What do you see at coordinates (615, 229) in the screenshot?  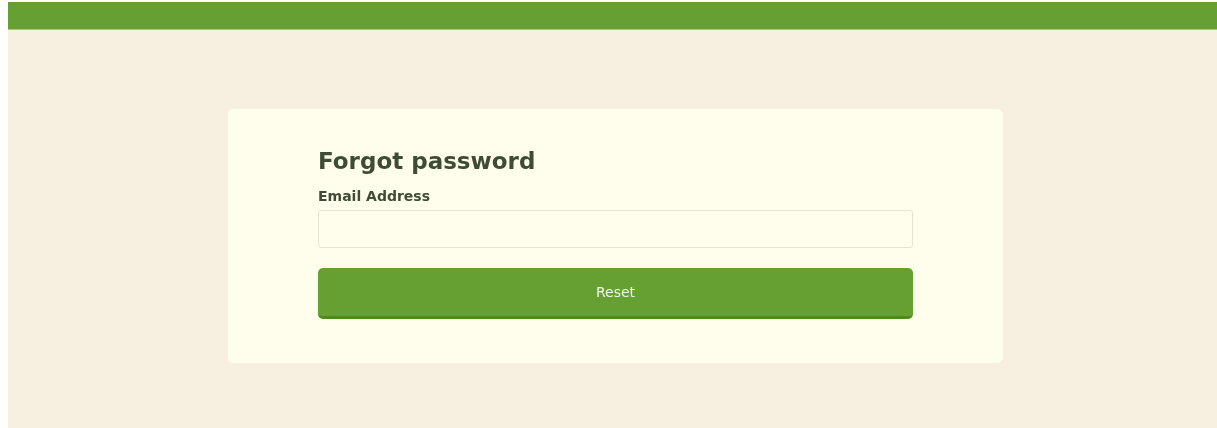 I see `email-field` at bounding box center [615, 229].